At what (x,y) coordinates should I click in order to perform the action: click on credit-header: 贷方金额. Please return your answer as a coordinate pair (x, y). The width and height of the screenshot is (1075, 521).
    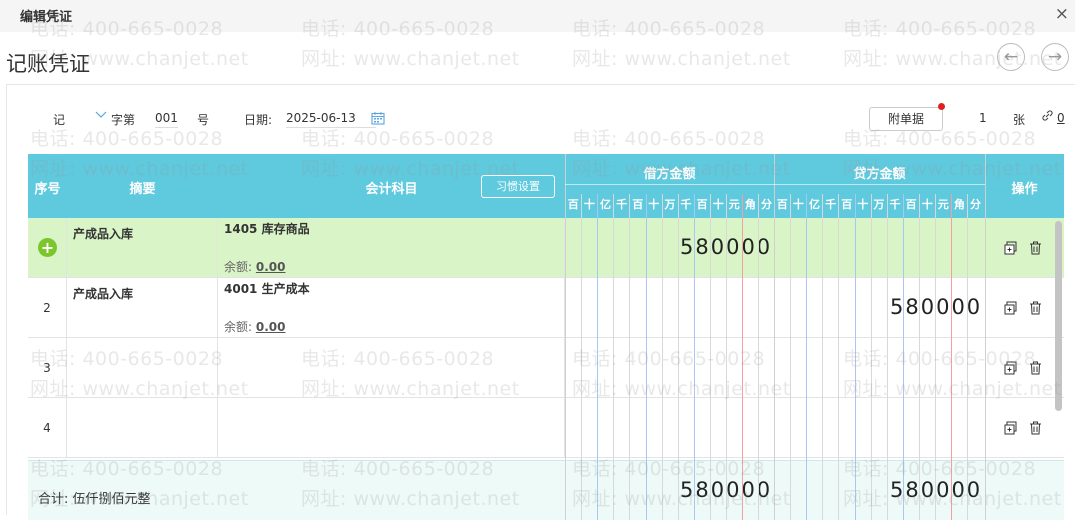
    Looking at the image, I should click on (879, 174).